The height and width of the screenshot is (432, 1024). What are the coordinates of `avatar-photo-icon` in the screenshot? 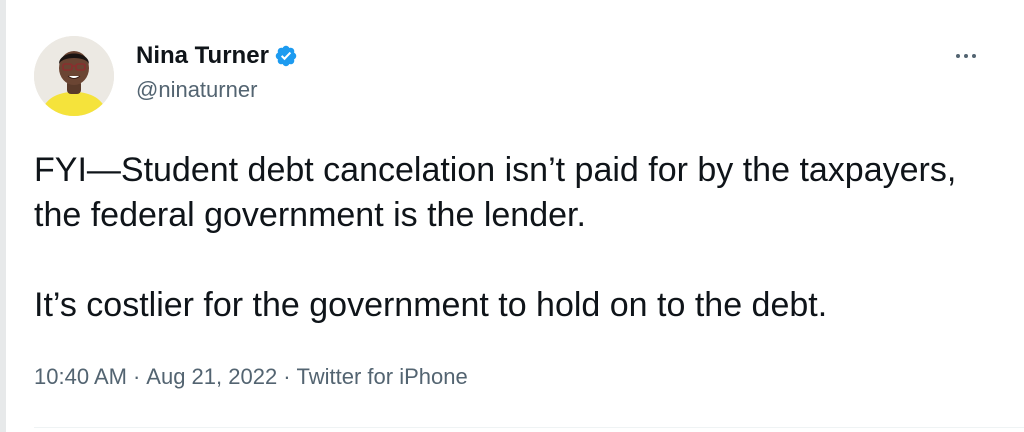 It's located at (74, 76).